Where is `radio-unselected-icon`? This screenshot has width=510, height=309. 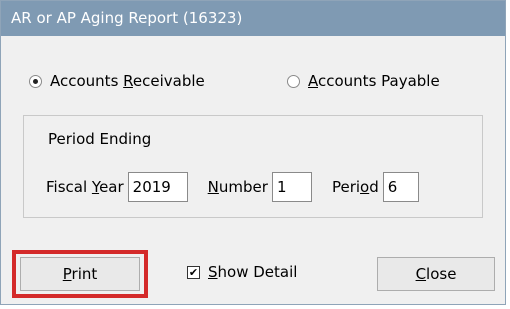 radio-unselected-icon is located at coordinates (293, 81).